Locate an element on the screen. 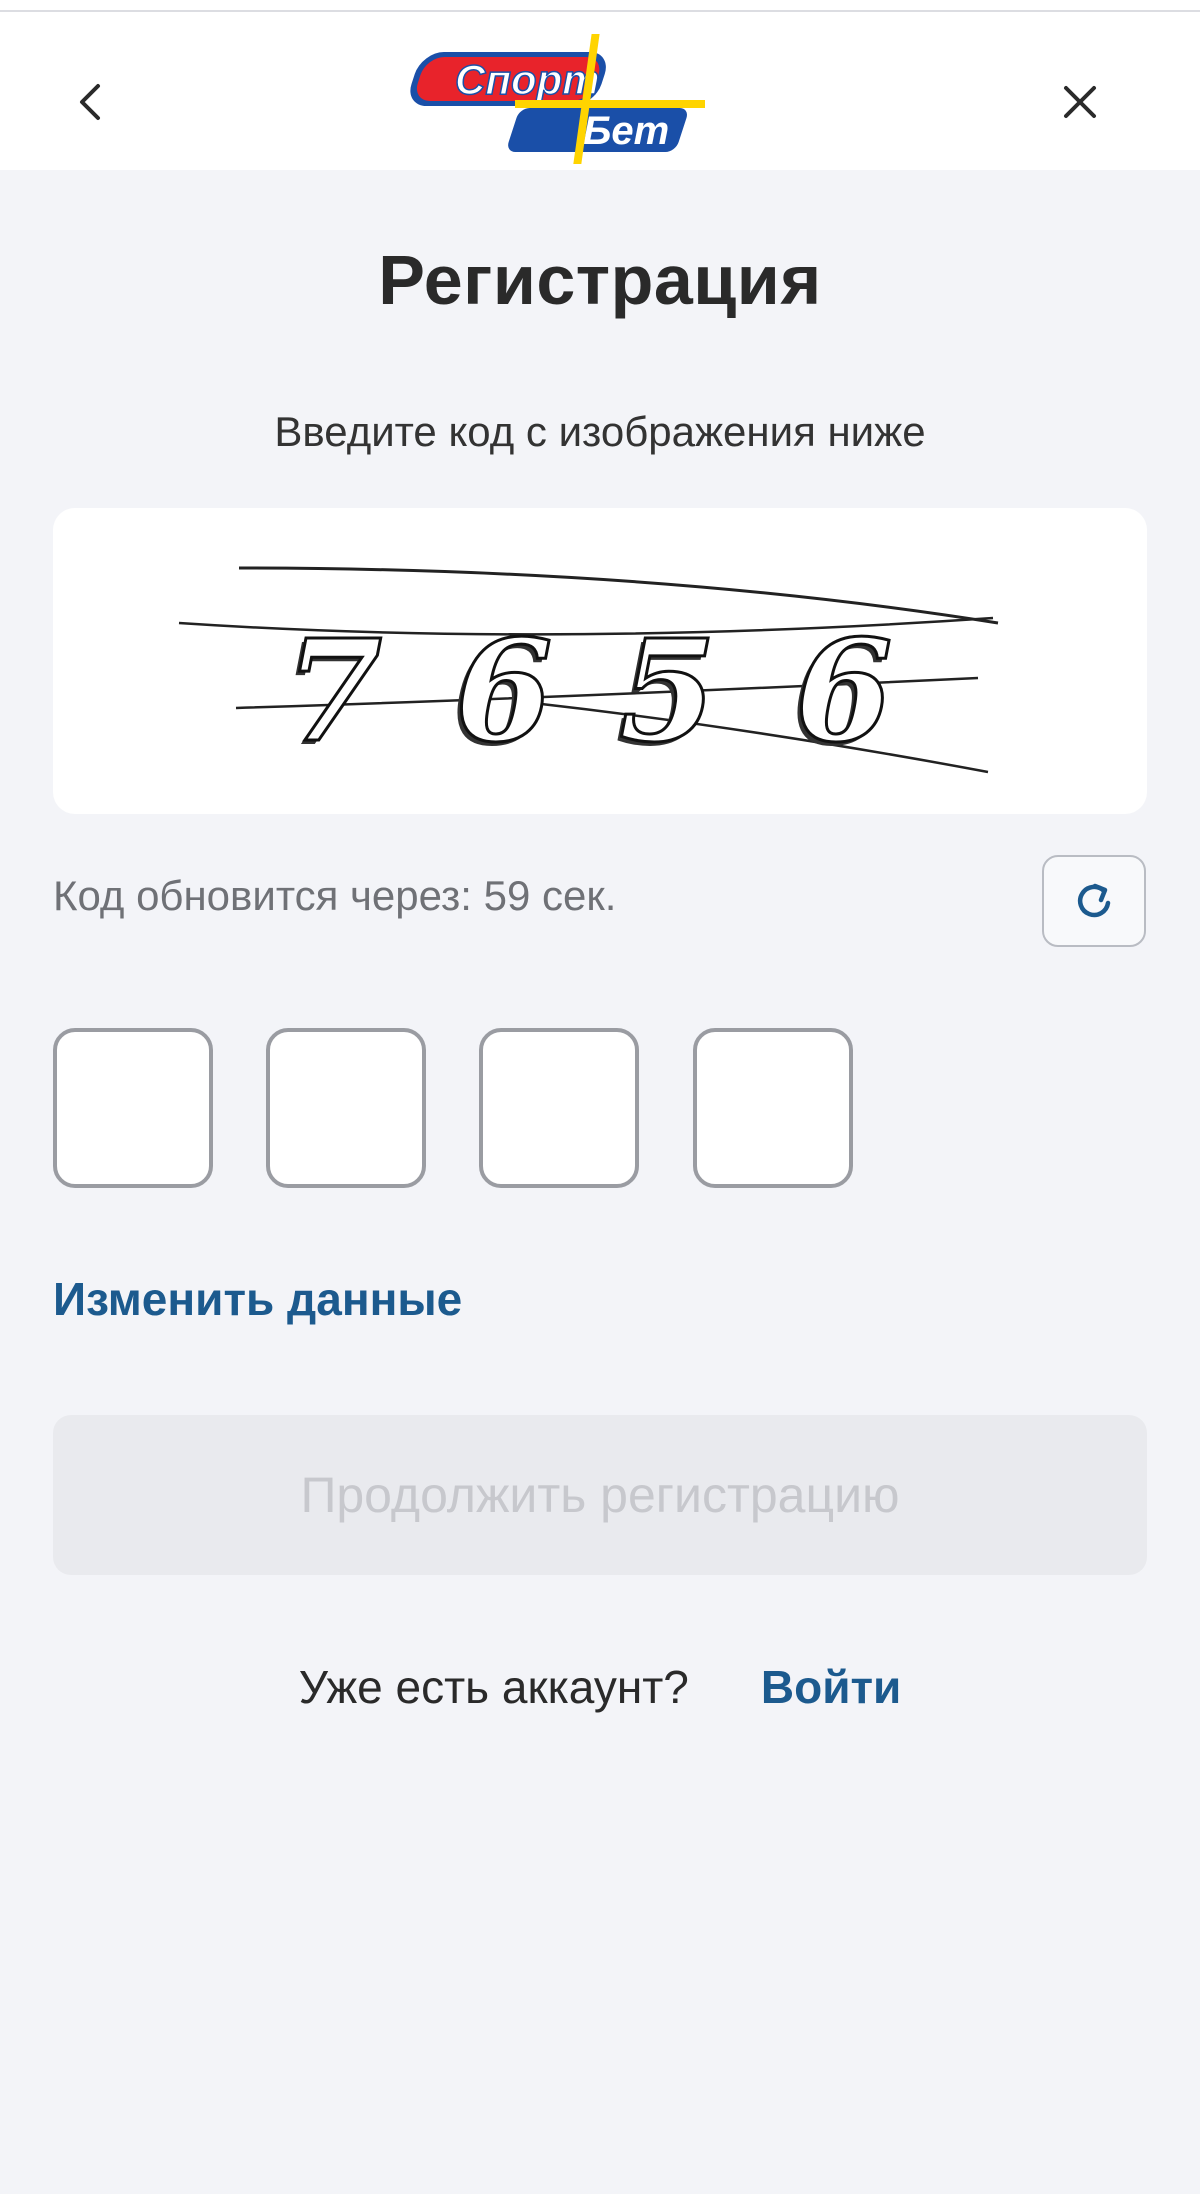 The height and width of the screenshot is (2194, 1200). continue-registration-button: Продолжить регистрацию is located at coordinates (600, 1495).